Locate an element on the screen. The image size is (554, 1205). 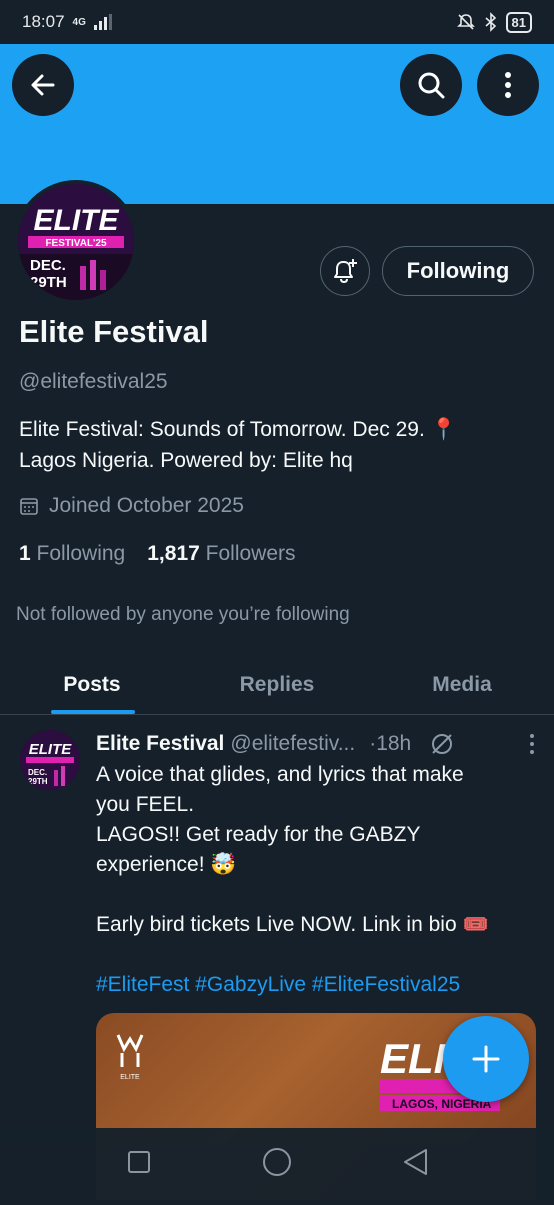
following-label: Following is located at coordinates (81, 553).